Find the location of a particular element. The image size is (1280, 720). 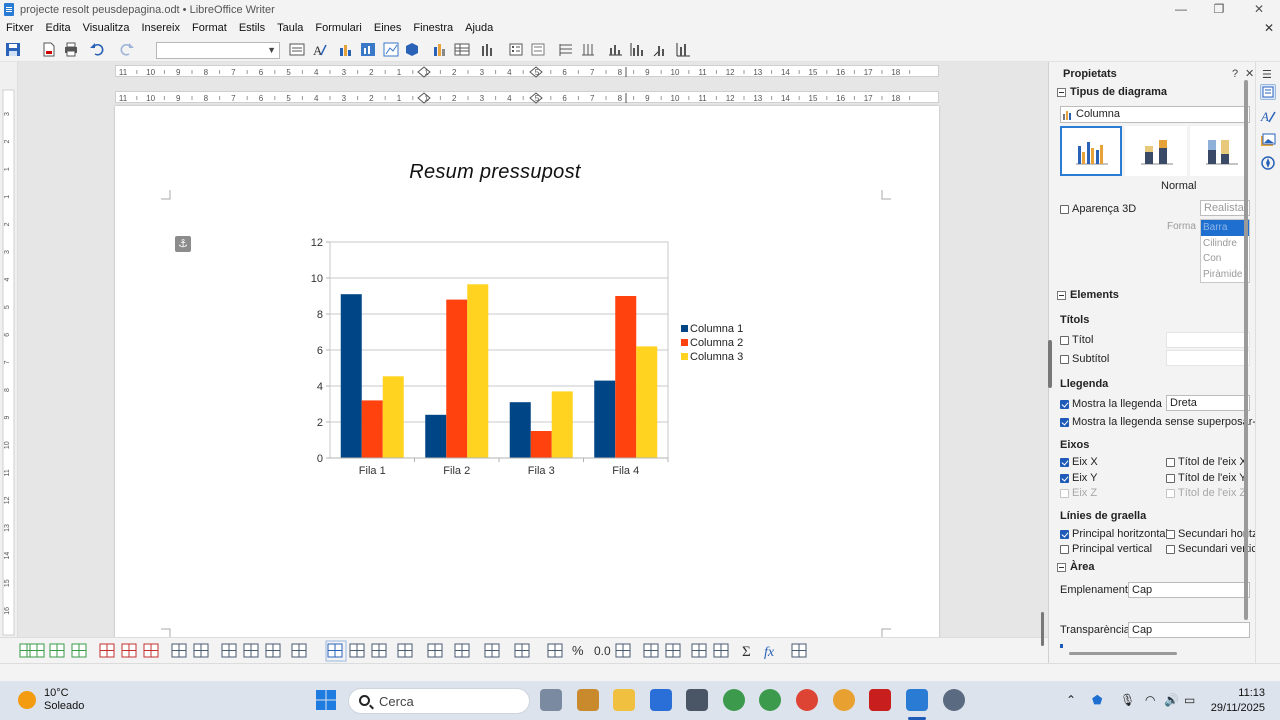

chrome-profile-3-icon is located at coordinates (844, 700).